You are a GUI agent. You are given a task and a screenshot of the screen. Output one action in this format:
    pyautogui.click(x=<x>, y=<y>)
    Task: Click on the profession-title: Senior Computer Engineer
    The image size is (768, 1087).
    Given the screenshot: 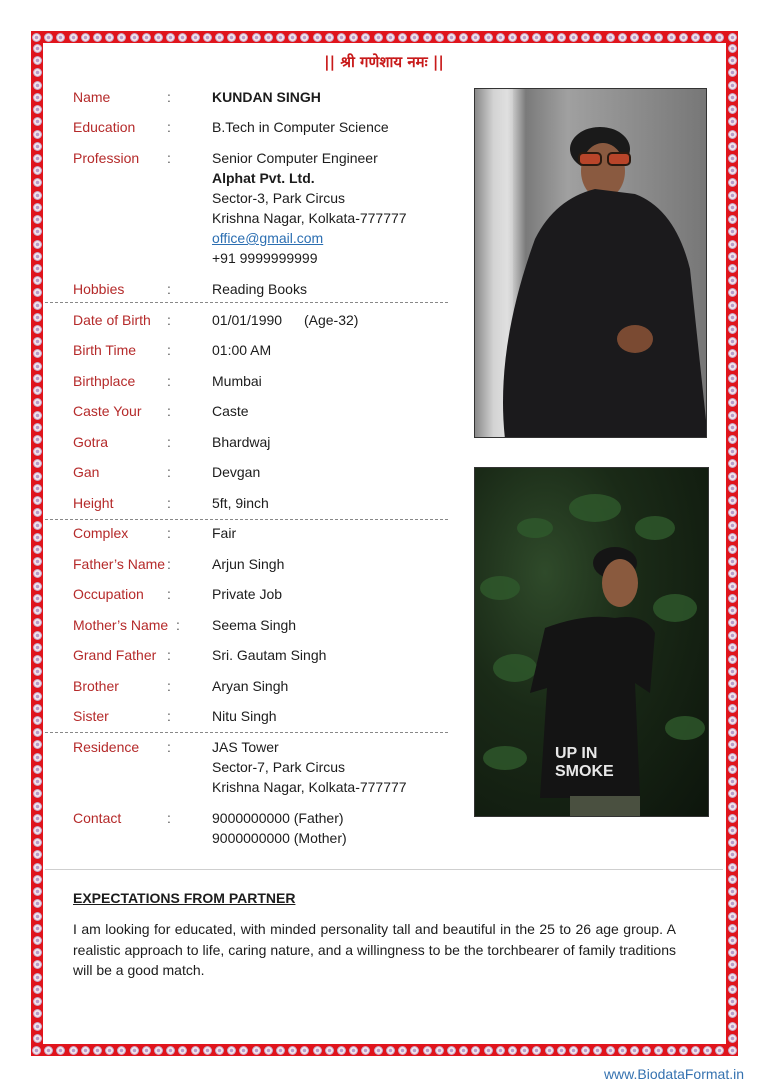 What is the action you would take?
    pyautogui.click(x=295, y=158)
    